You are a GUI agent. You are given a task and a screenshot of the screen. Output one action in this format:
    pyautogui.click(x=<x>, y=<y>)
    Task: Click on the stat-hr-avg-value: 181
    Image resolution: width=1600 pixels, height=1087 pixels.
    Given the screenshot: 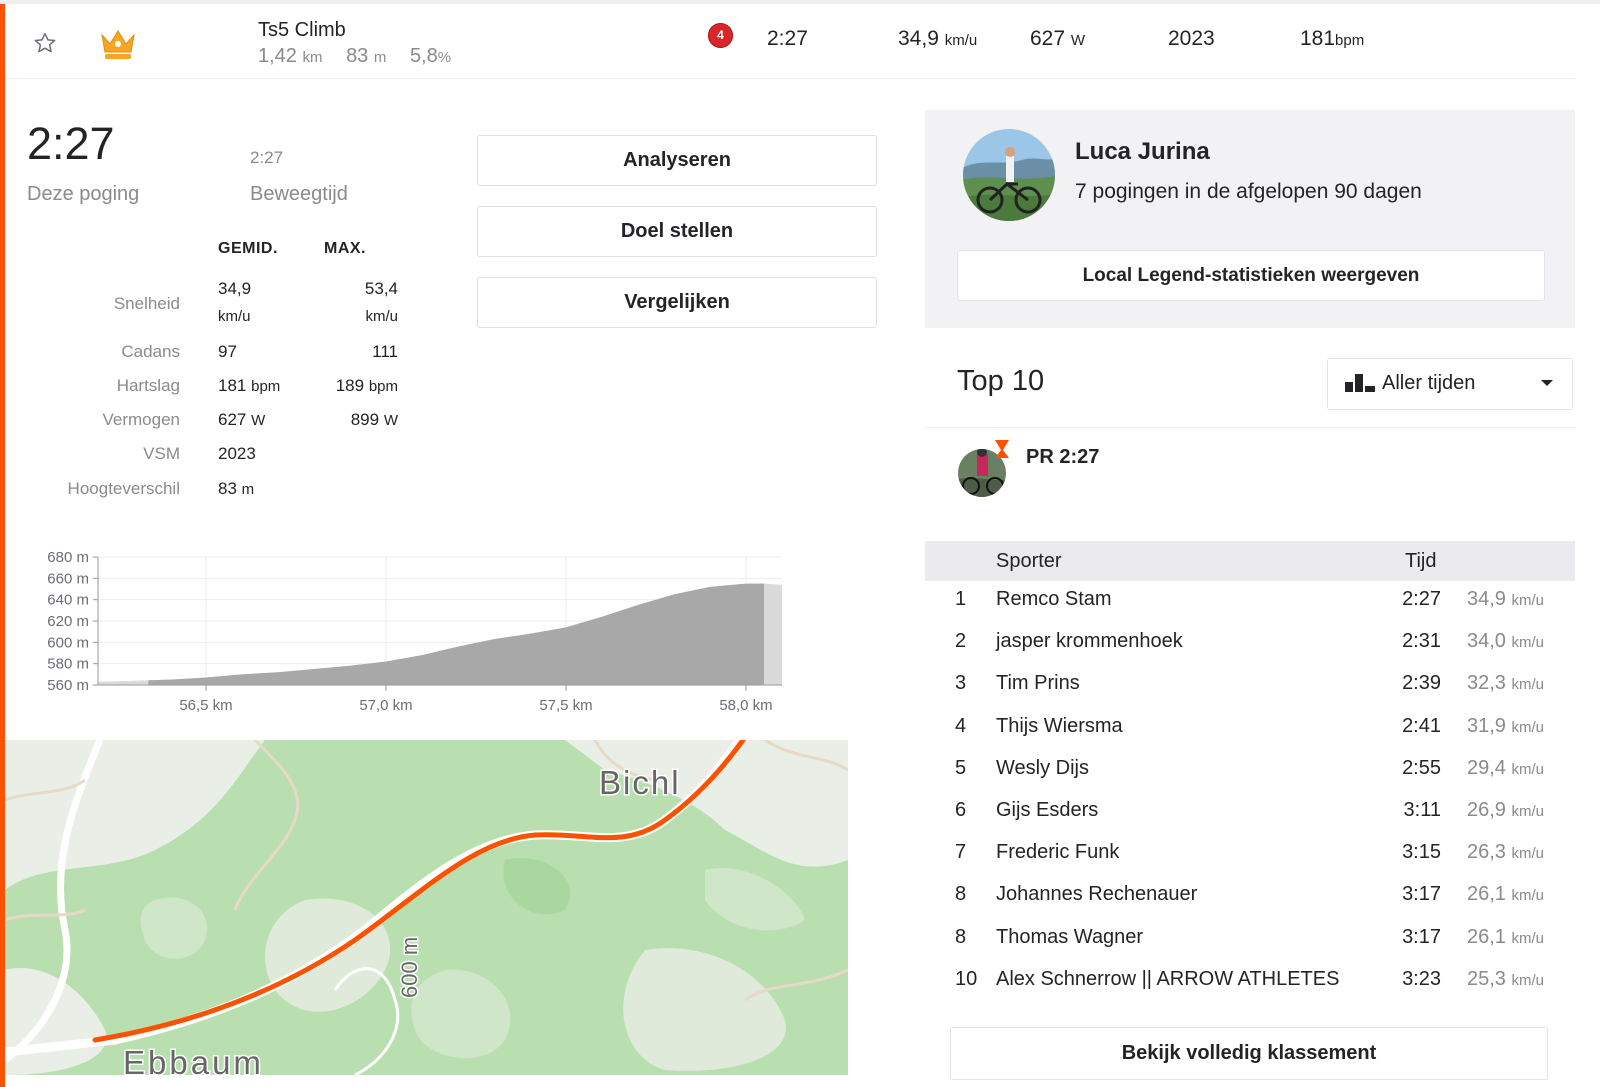 What is the action you would take?
    pyautogui.click(x=232, y=385)
    